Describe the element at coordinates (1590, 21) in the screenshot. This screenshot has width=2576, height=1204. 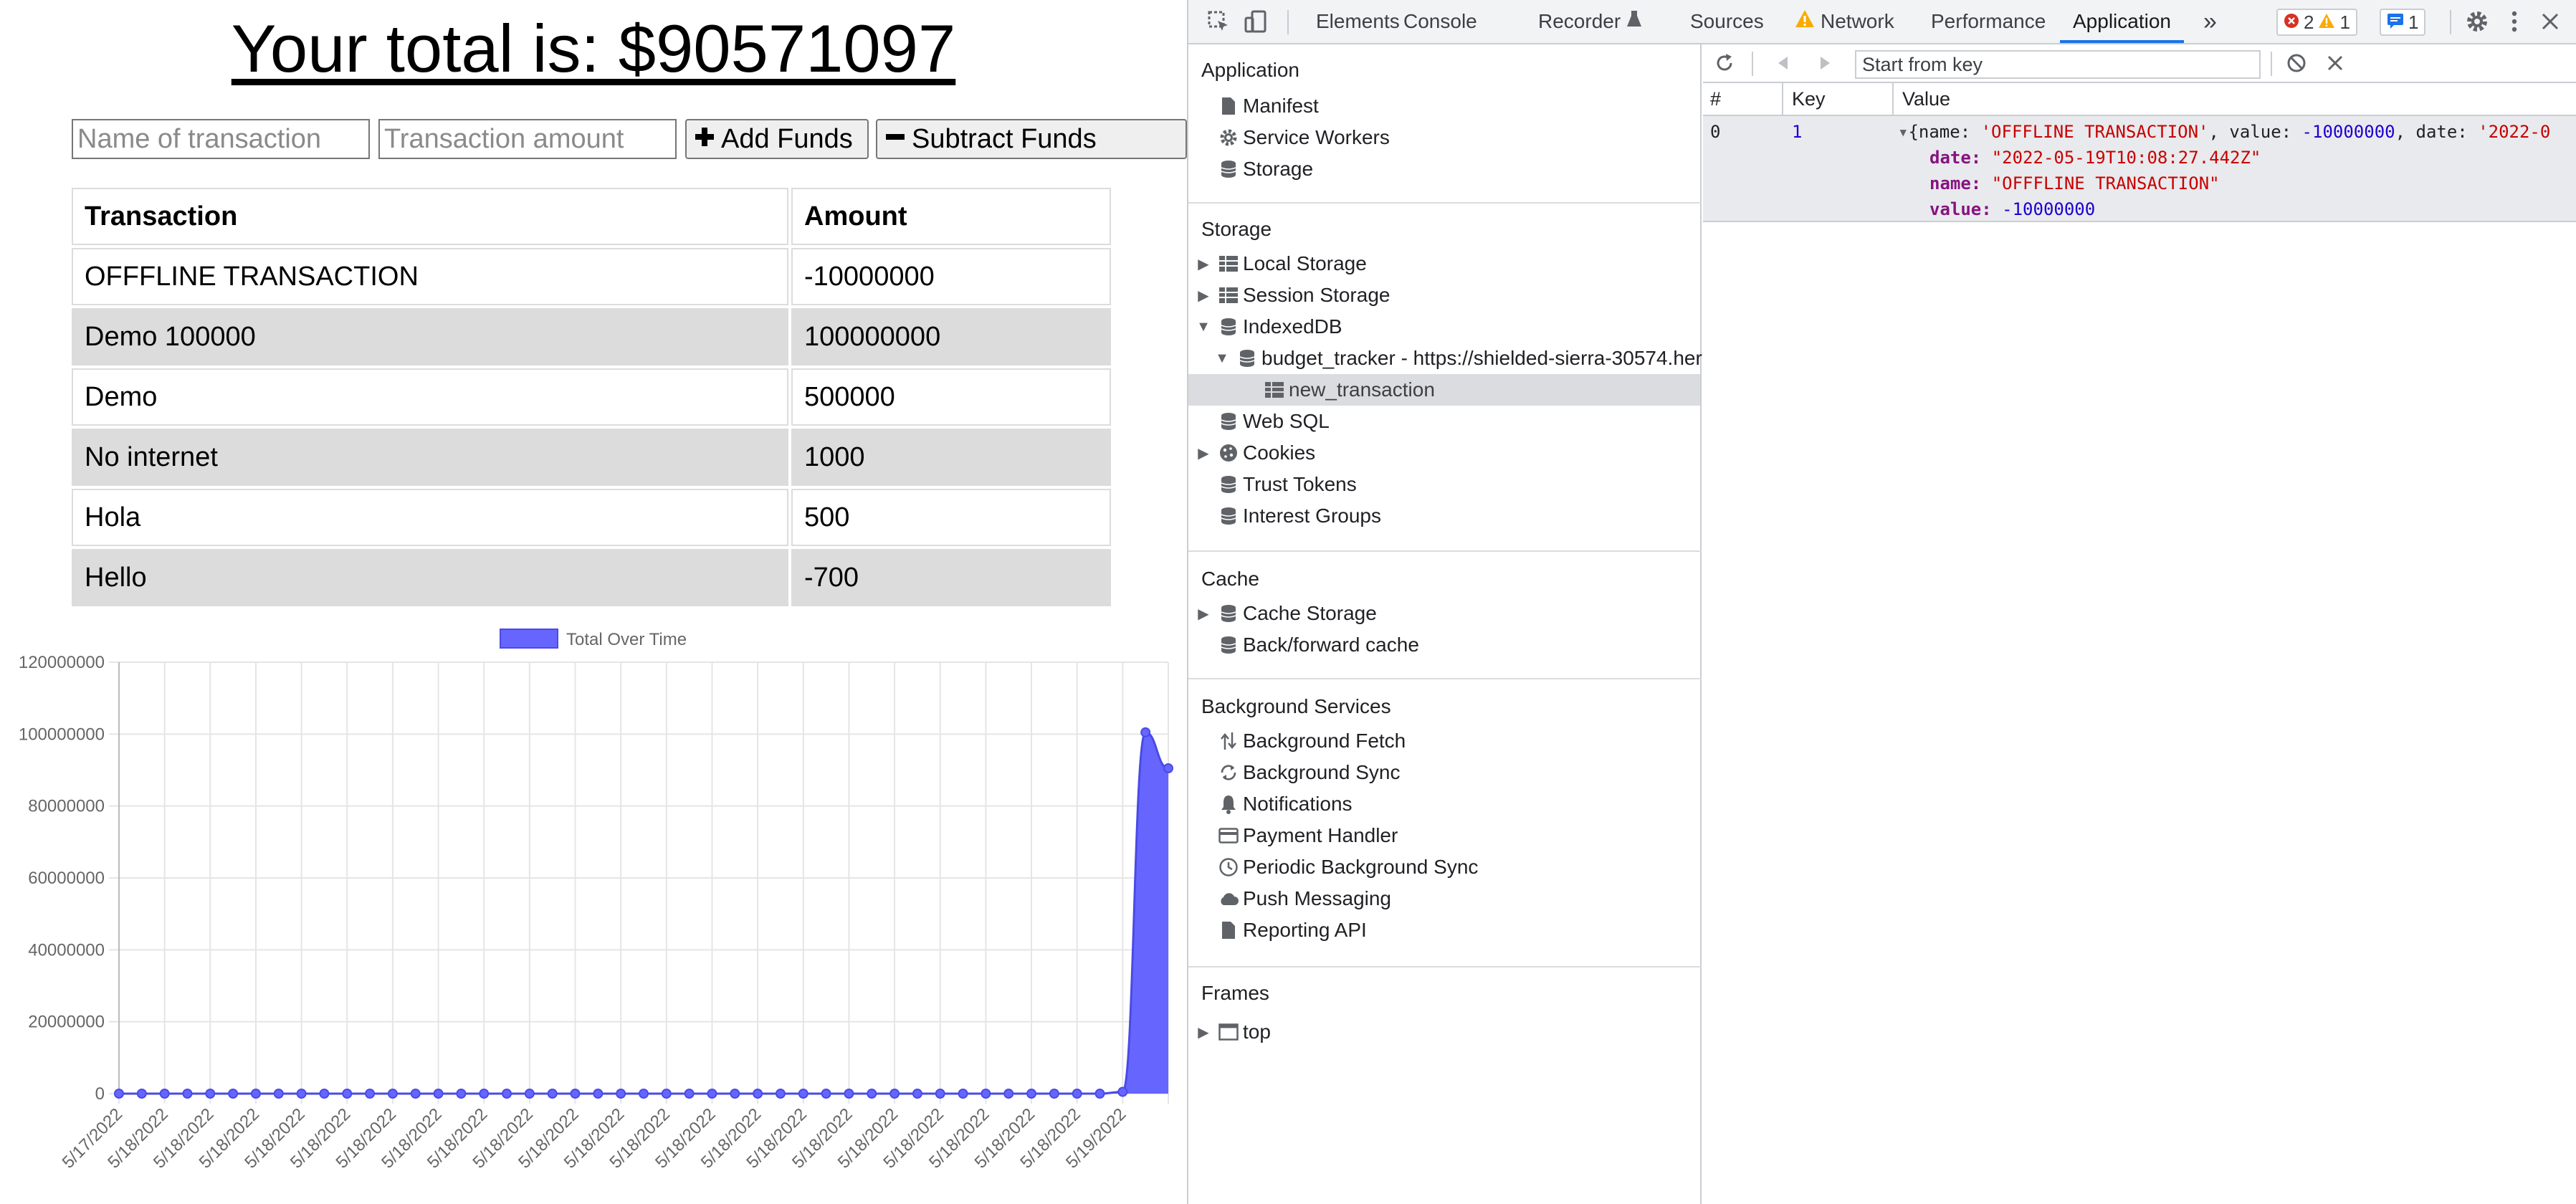
I see `tab-recorder: Recorder` at that location.